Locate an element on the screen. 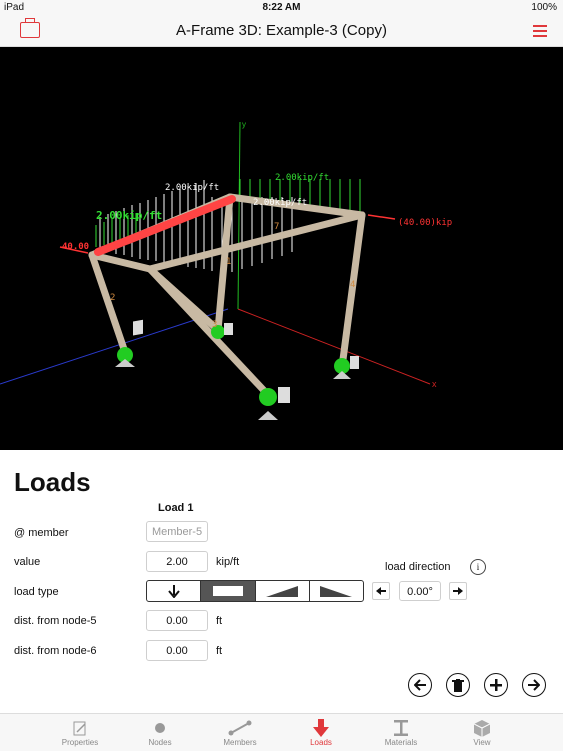 Image resolution: width=563 pixels, height=751 pixels. dist-node5-input: 0.00 is located at coordinates (177, 620).